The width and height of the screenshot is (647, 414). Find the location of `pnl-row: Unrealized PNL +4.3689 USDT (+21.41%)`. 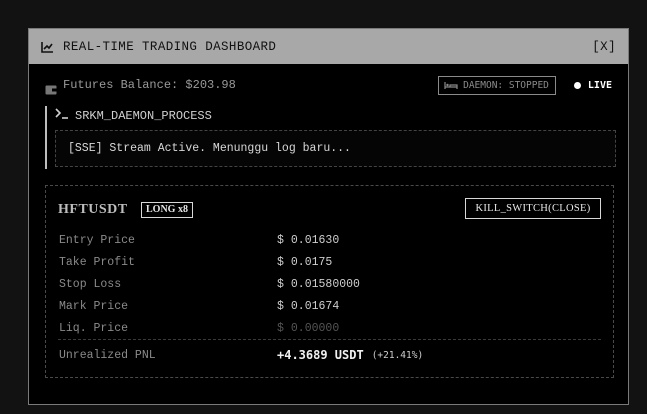

pnl-row: Unrealized PNL +4.3689 USDT (+21.41%) is located at coordinates (330, 355).